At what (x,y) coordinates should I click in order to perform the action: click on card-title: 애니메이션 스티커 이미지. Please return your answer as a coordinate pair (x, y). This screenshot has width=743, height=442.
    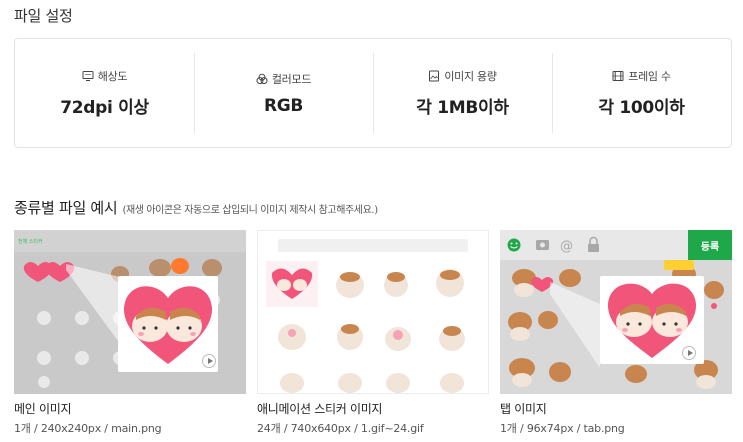
    Looking at the image, I should click on (320, 409).